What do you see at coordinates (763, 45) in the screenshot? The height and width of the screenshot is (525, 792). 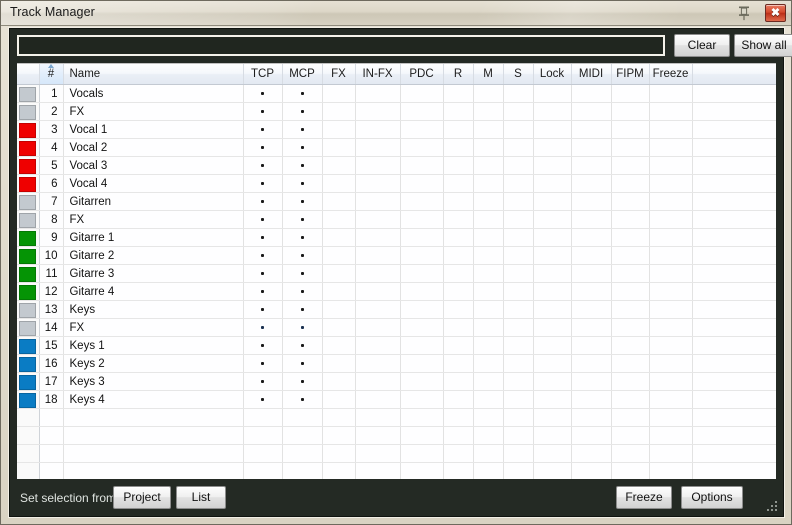 I see `show-all-button: Show all` at bounding box center [763, 45].